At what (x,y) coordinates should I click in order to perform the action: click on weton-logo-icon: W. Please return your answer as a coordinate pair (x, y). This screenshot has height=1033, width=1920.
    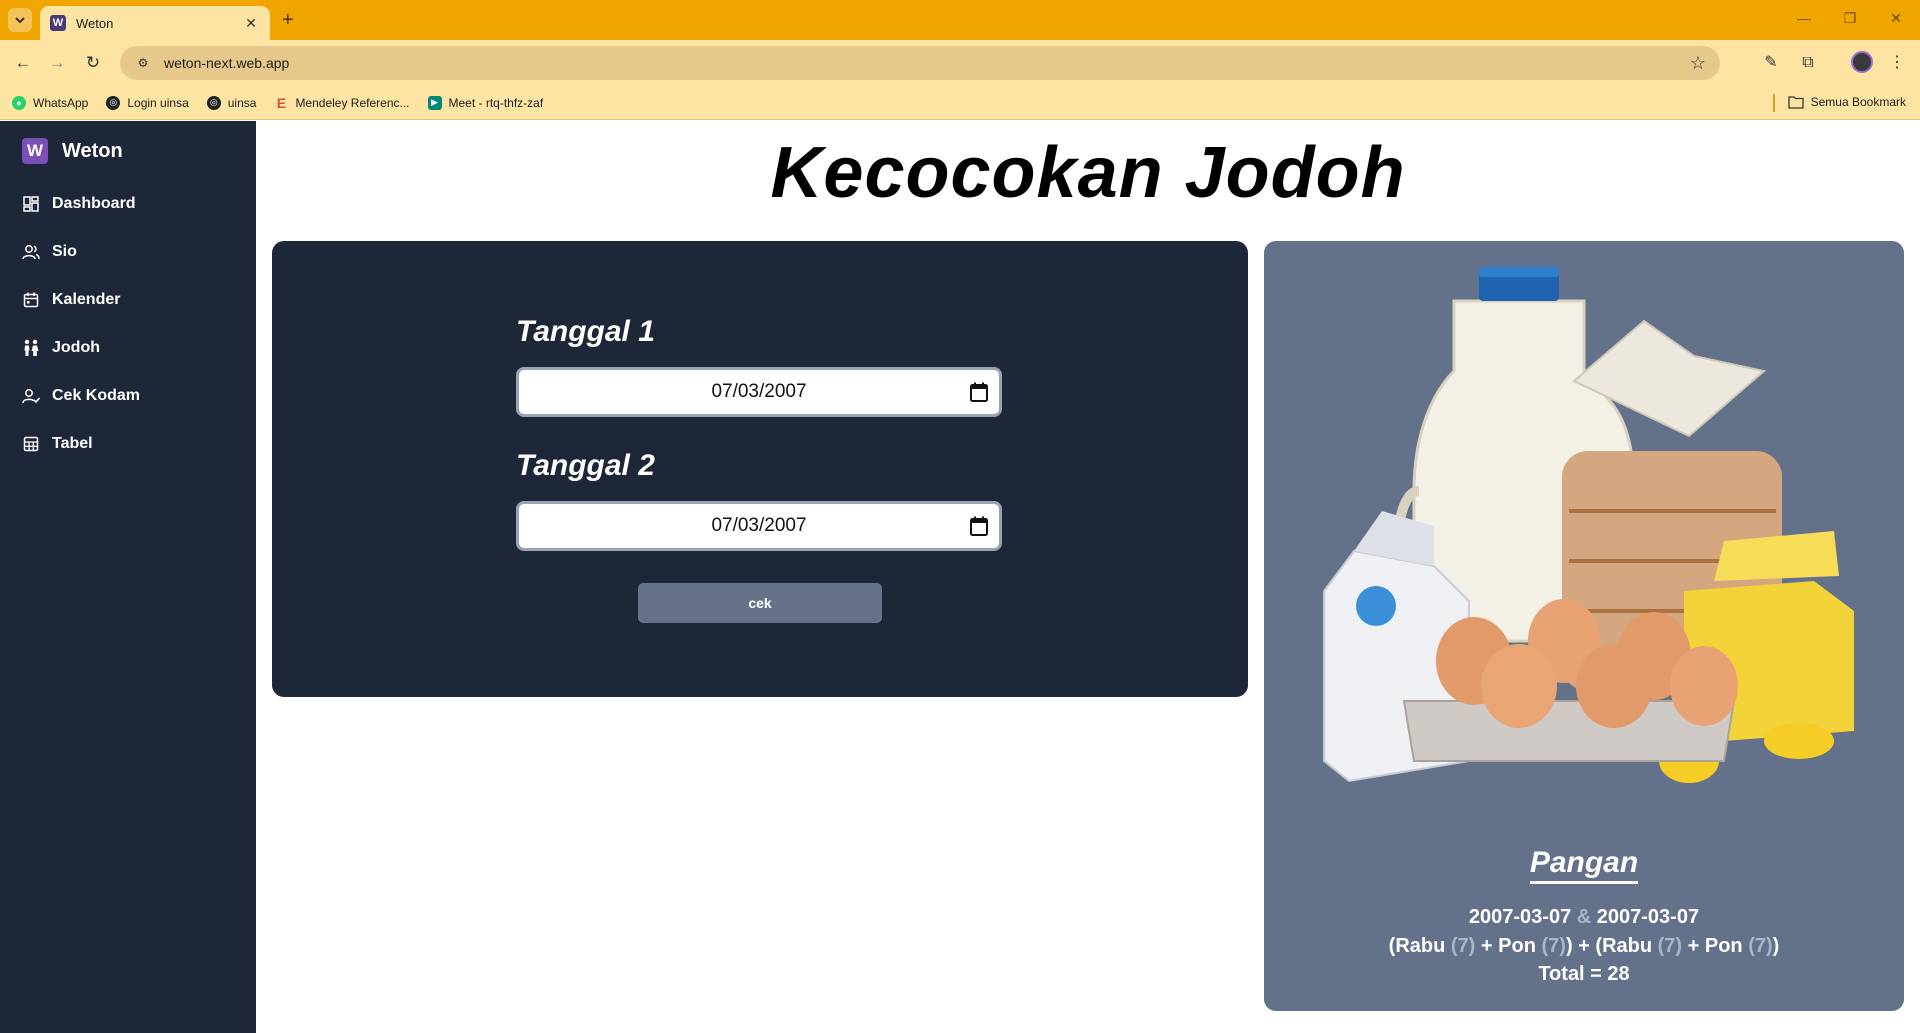
    Looking at the image, I should click on (35, 151).